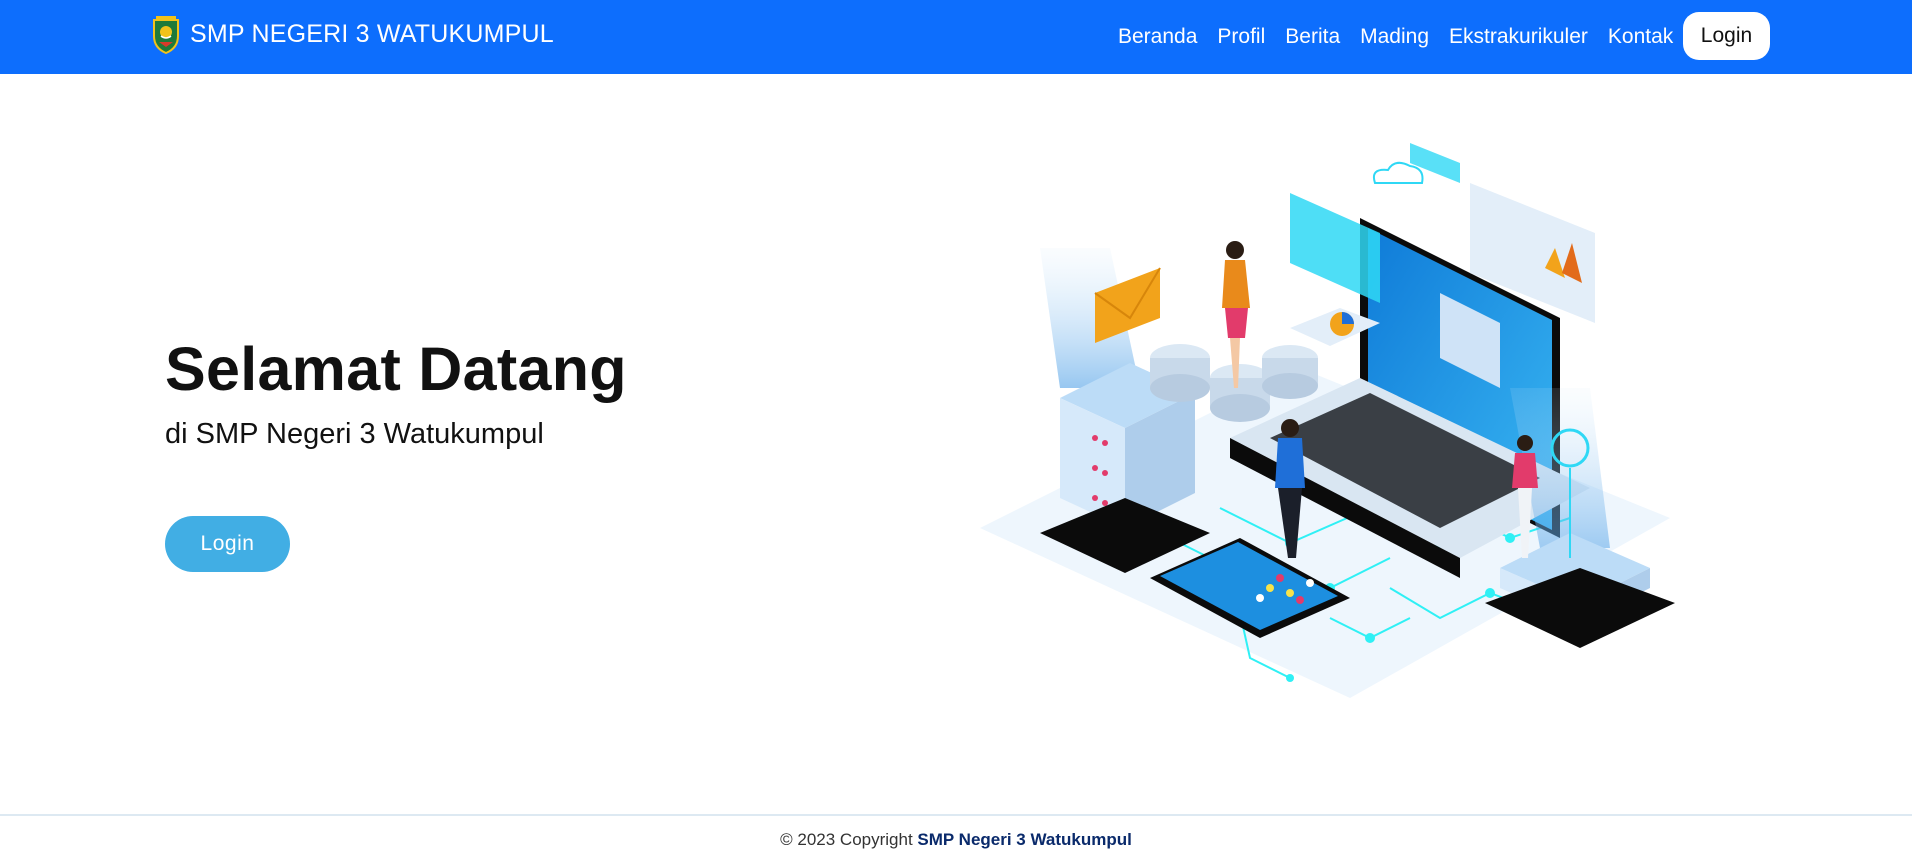  I want to click on footer: © 2023 Copyright SMP Negeri 3 Watukumpul, so click(956, 840).